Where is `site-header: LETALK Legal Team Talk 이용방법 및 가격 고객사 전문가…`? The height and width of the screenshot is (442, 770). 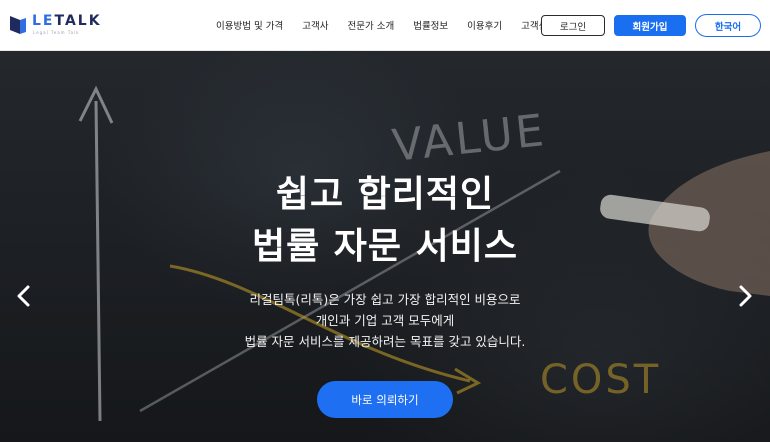
site-header: LETALK Legal Team Talk 이용방법 및 가격 고객사 전문가… is located at coordinates (385, 25).